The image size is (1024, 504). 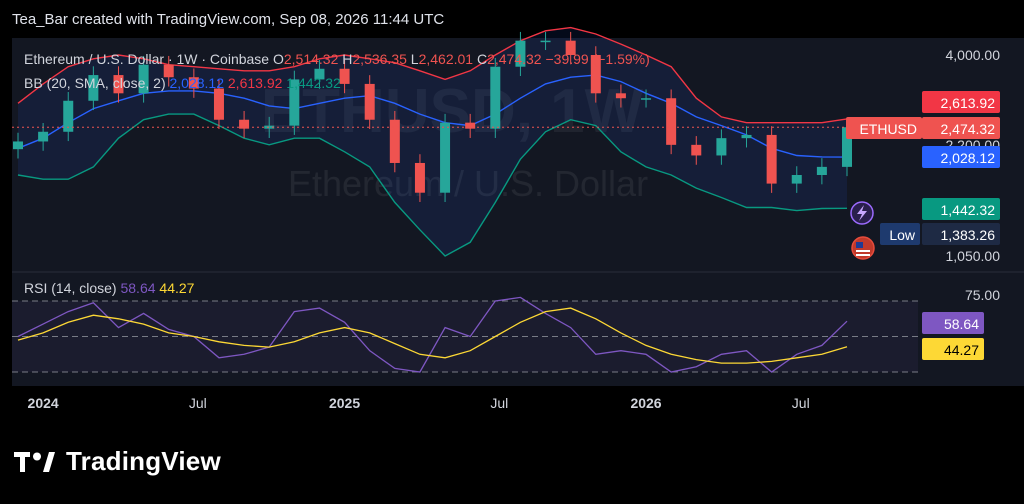 What do you see at coordinates (968, 235) in the screenshot?
I see `badge-low-value: 1,383.26` at bounding box center [968, 235].